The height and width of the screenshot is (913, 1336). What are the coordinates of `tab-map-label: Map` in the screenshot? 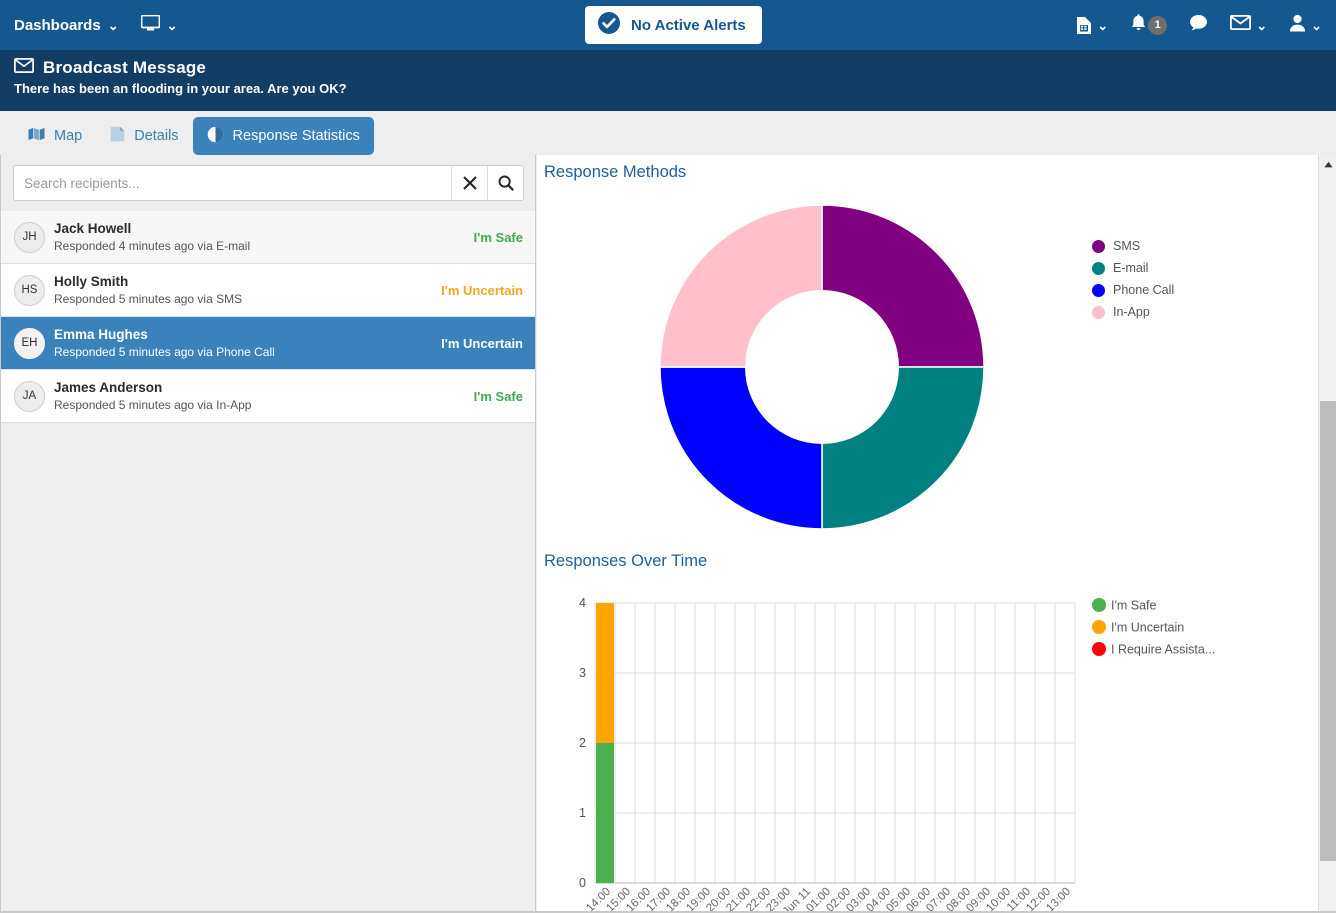 It's located at (68, 136).